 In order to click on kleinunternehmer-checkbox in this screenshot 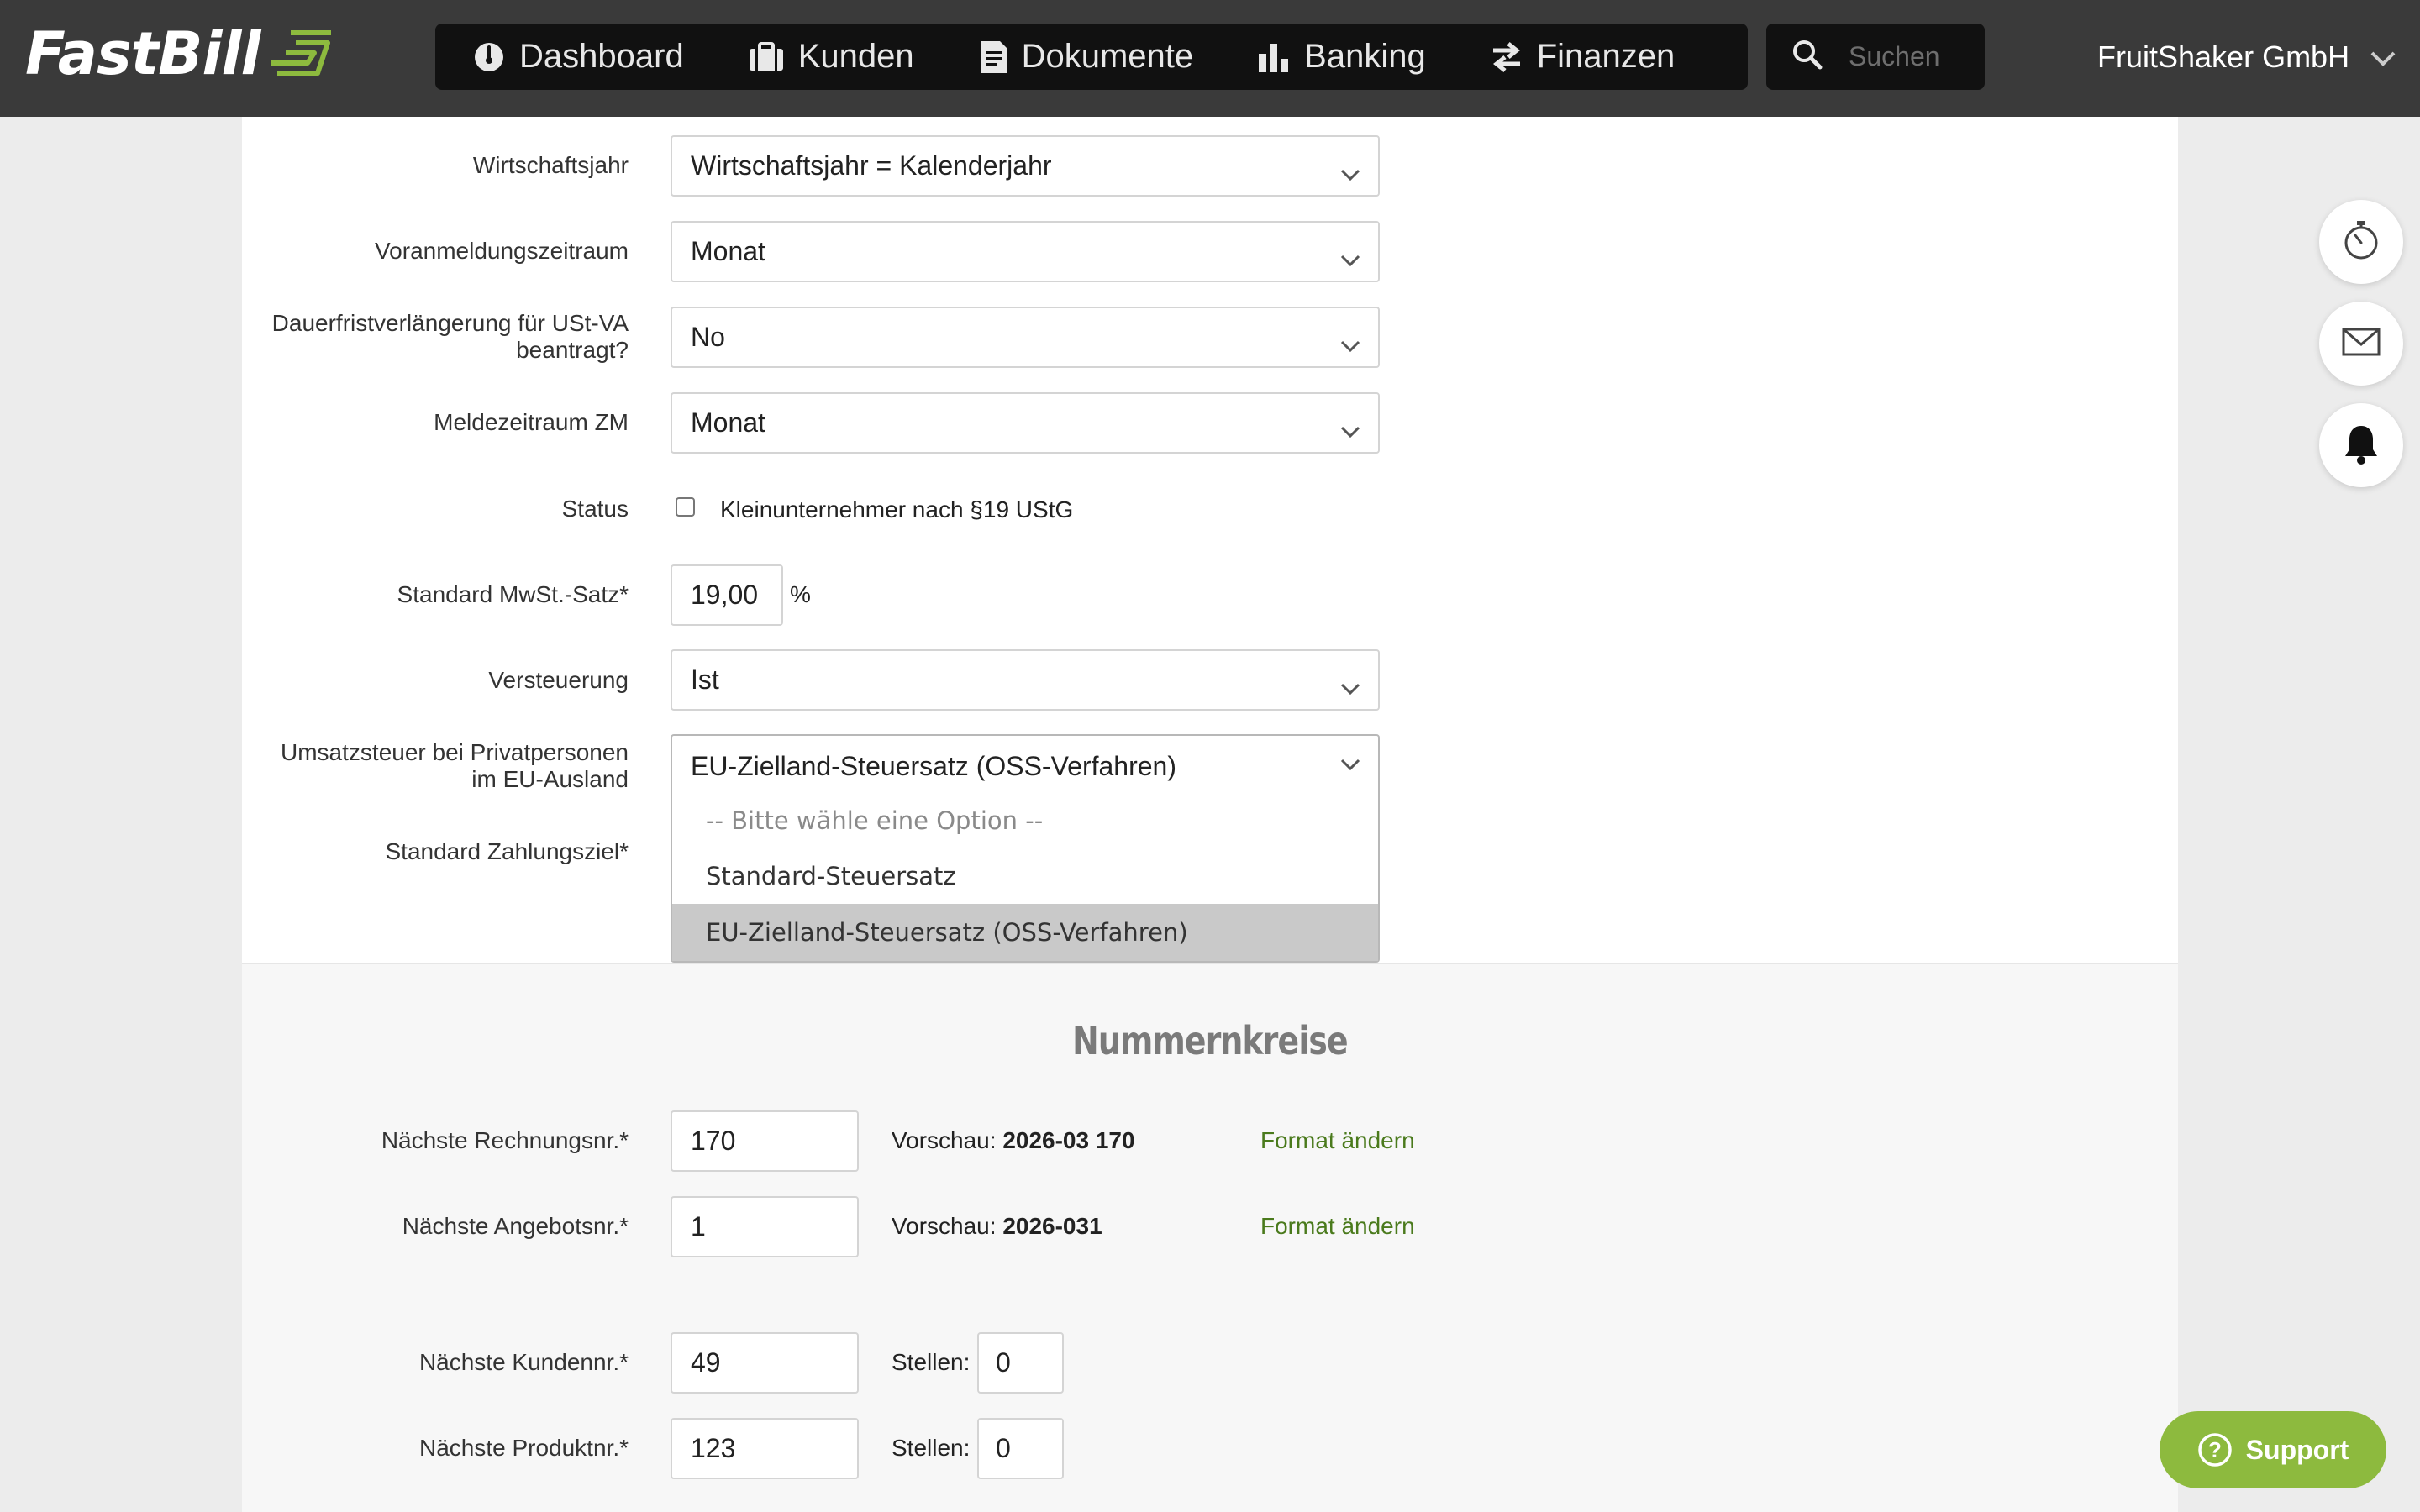, I will do `click(686, 507)`.